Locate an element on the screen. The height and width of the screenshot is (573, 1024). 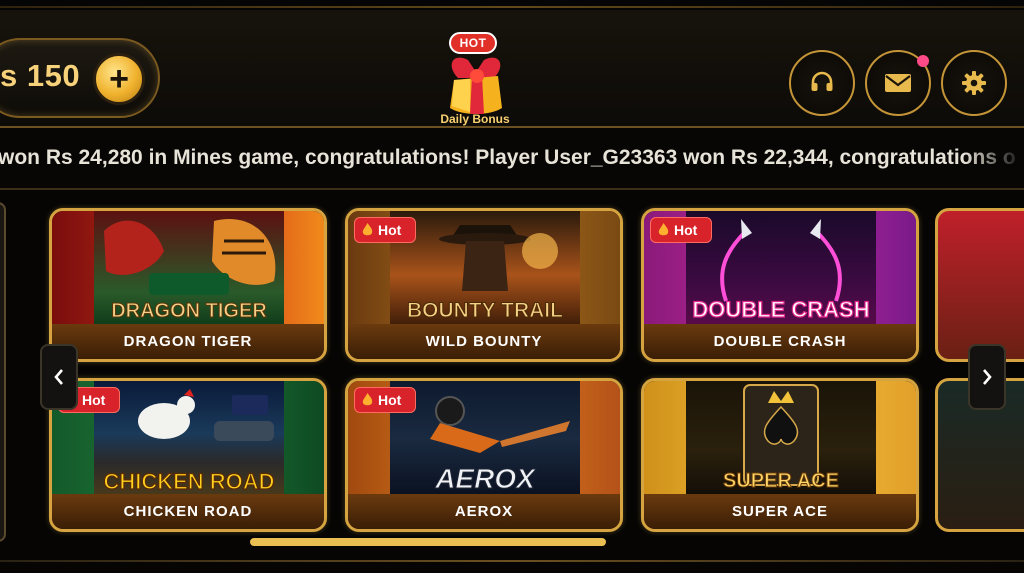
poster-title: AEROX is located at coordinates (485, 478).